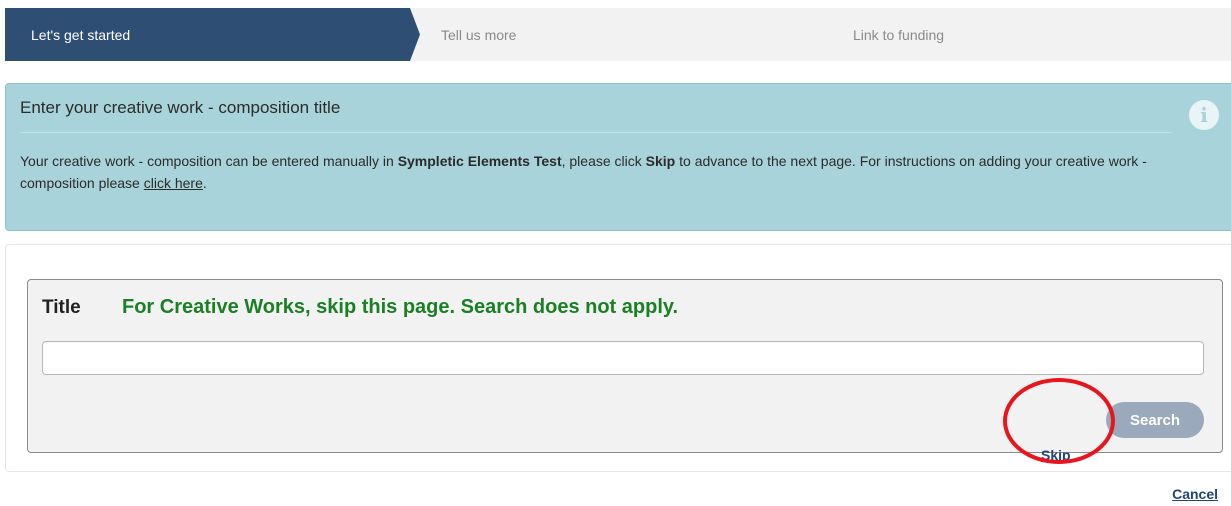  Describe the element at coordinates (1056, 455) in the screenshot. I see `skip-button: Skip` at that location.